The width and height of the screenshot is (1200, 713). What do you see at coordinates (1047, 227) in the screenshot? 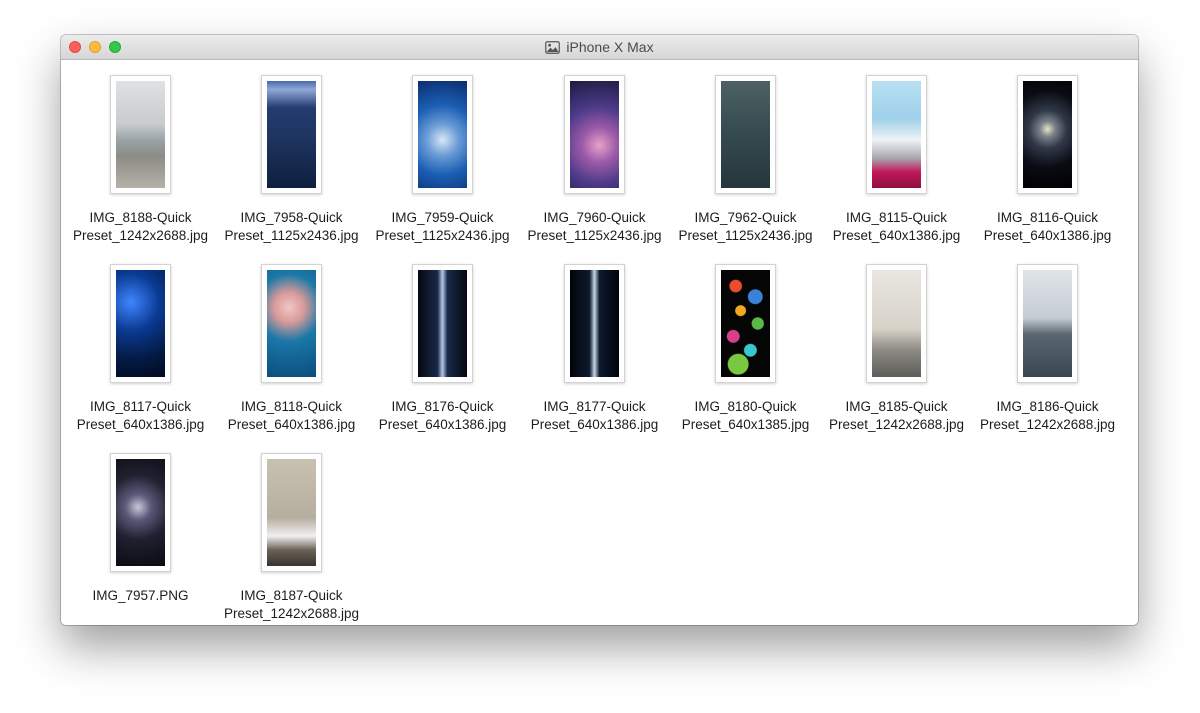
I see `file-name: IMG_8116-Quick Preset_640x1386.jpg` at bounding box center [1047, 227].